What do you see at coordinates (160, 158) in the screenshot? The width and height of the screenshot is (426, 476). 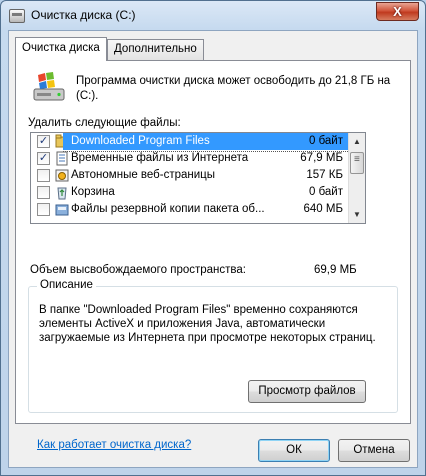 I see `file-category-name: Временные файлы из Интернета` at bounding box center [160, 158].